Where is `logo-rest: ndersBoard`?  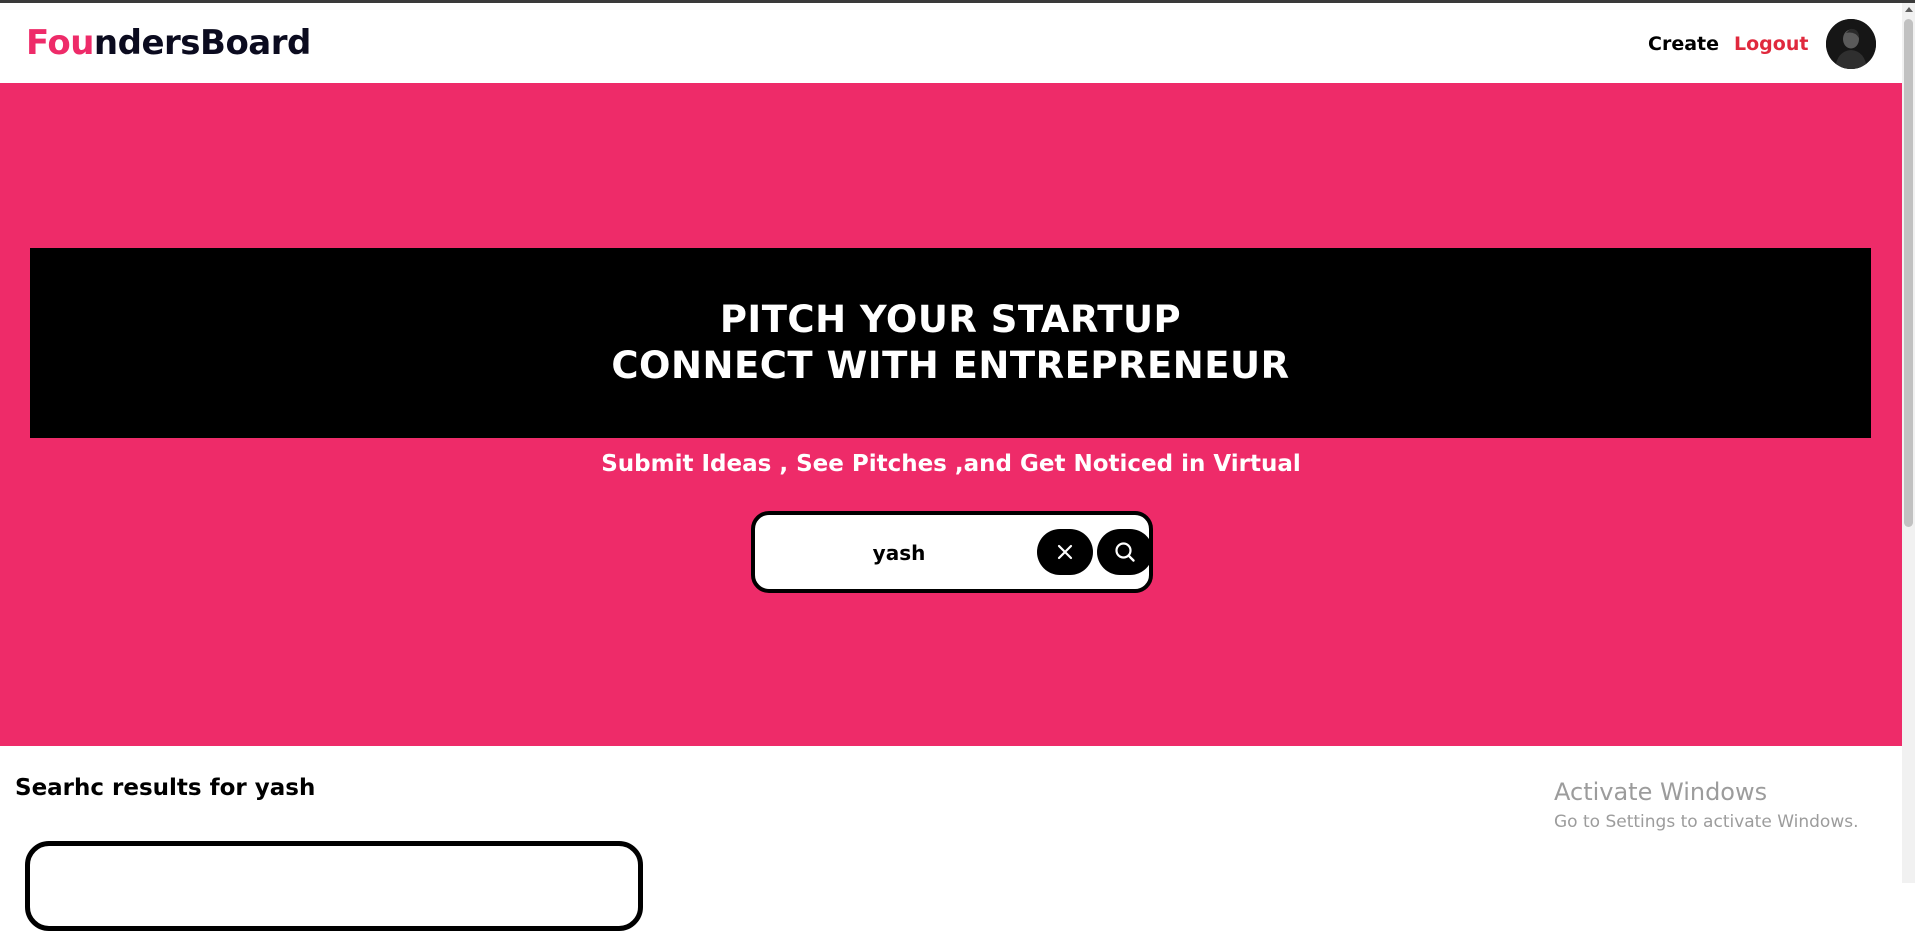
logo-rest: ndersBoard is located at coordinates (202, 43).